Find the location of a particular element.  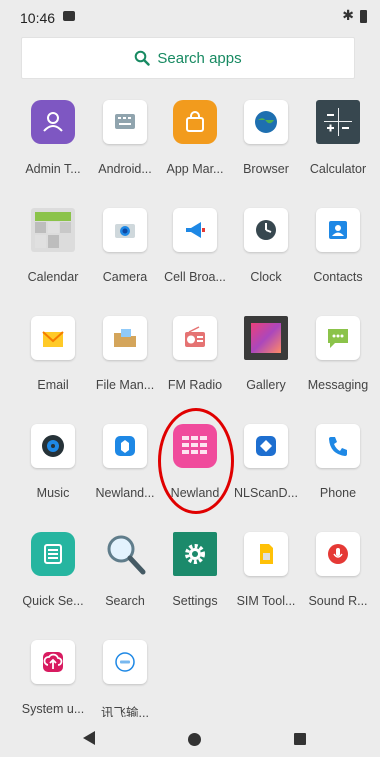

search-icon is located at coordinates (143, 58).